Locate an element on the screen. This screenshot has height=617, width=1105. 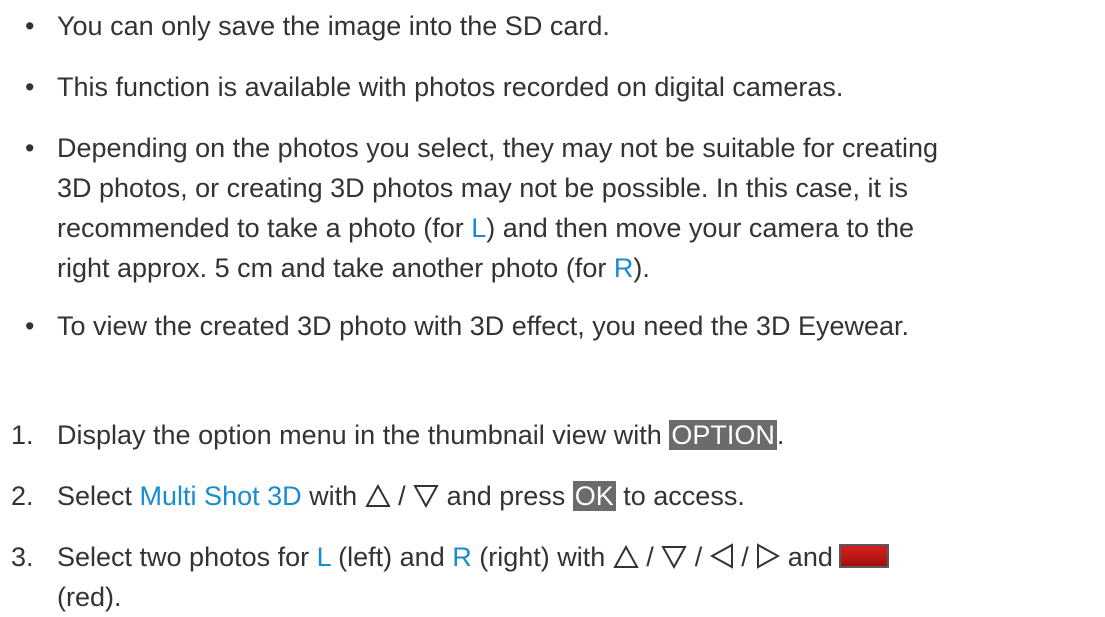
step-text: to access. is located at coordinates (680, 496).